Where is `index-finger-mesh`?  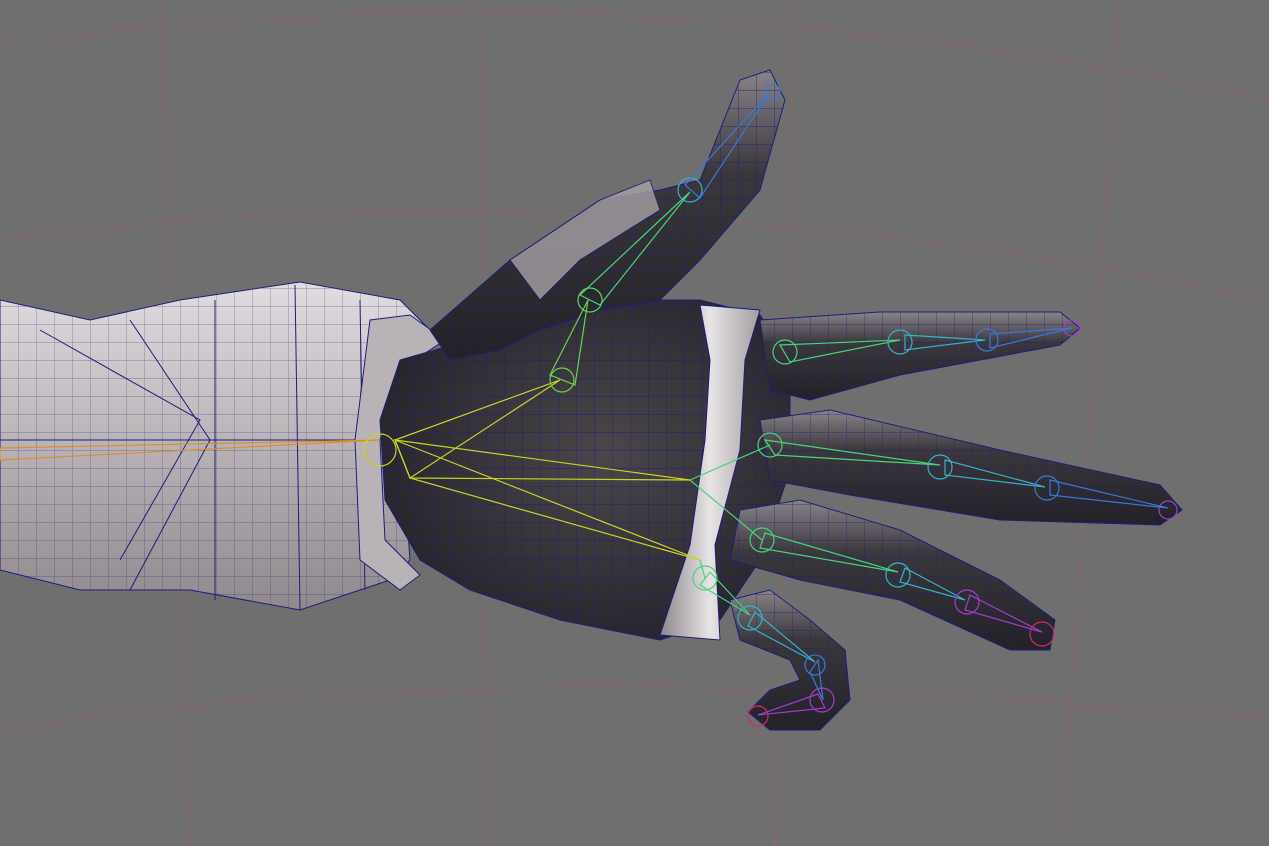
index-finger-mesh is located at coordinates (920, 356).